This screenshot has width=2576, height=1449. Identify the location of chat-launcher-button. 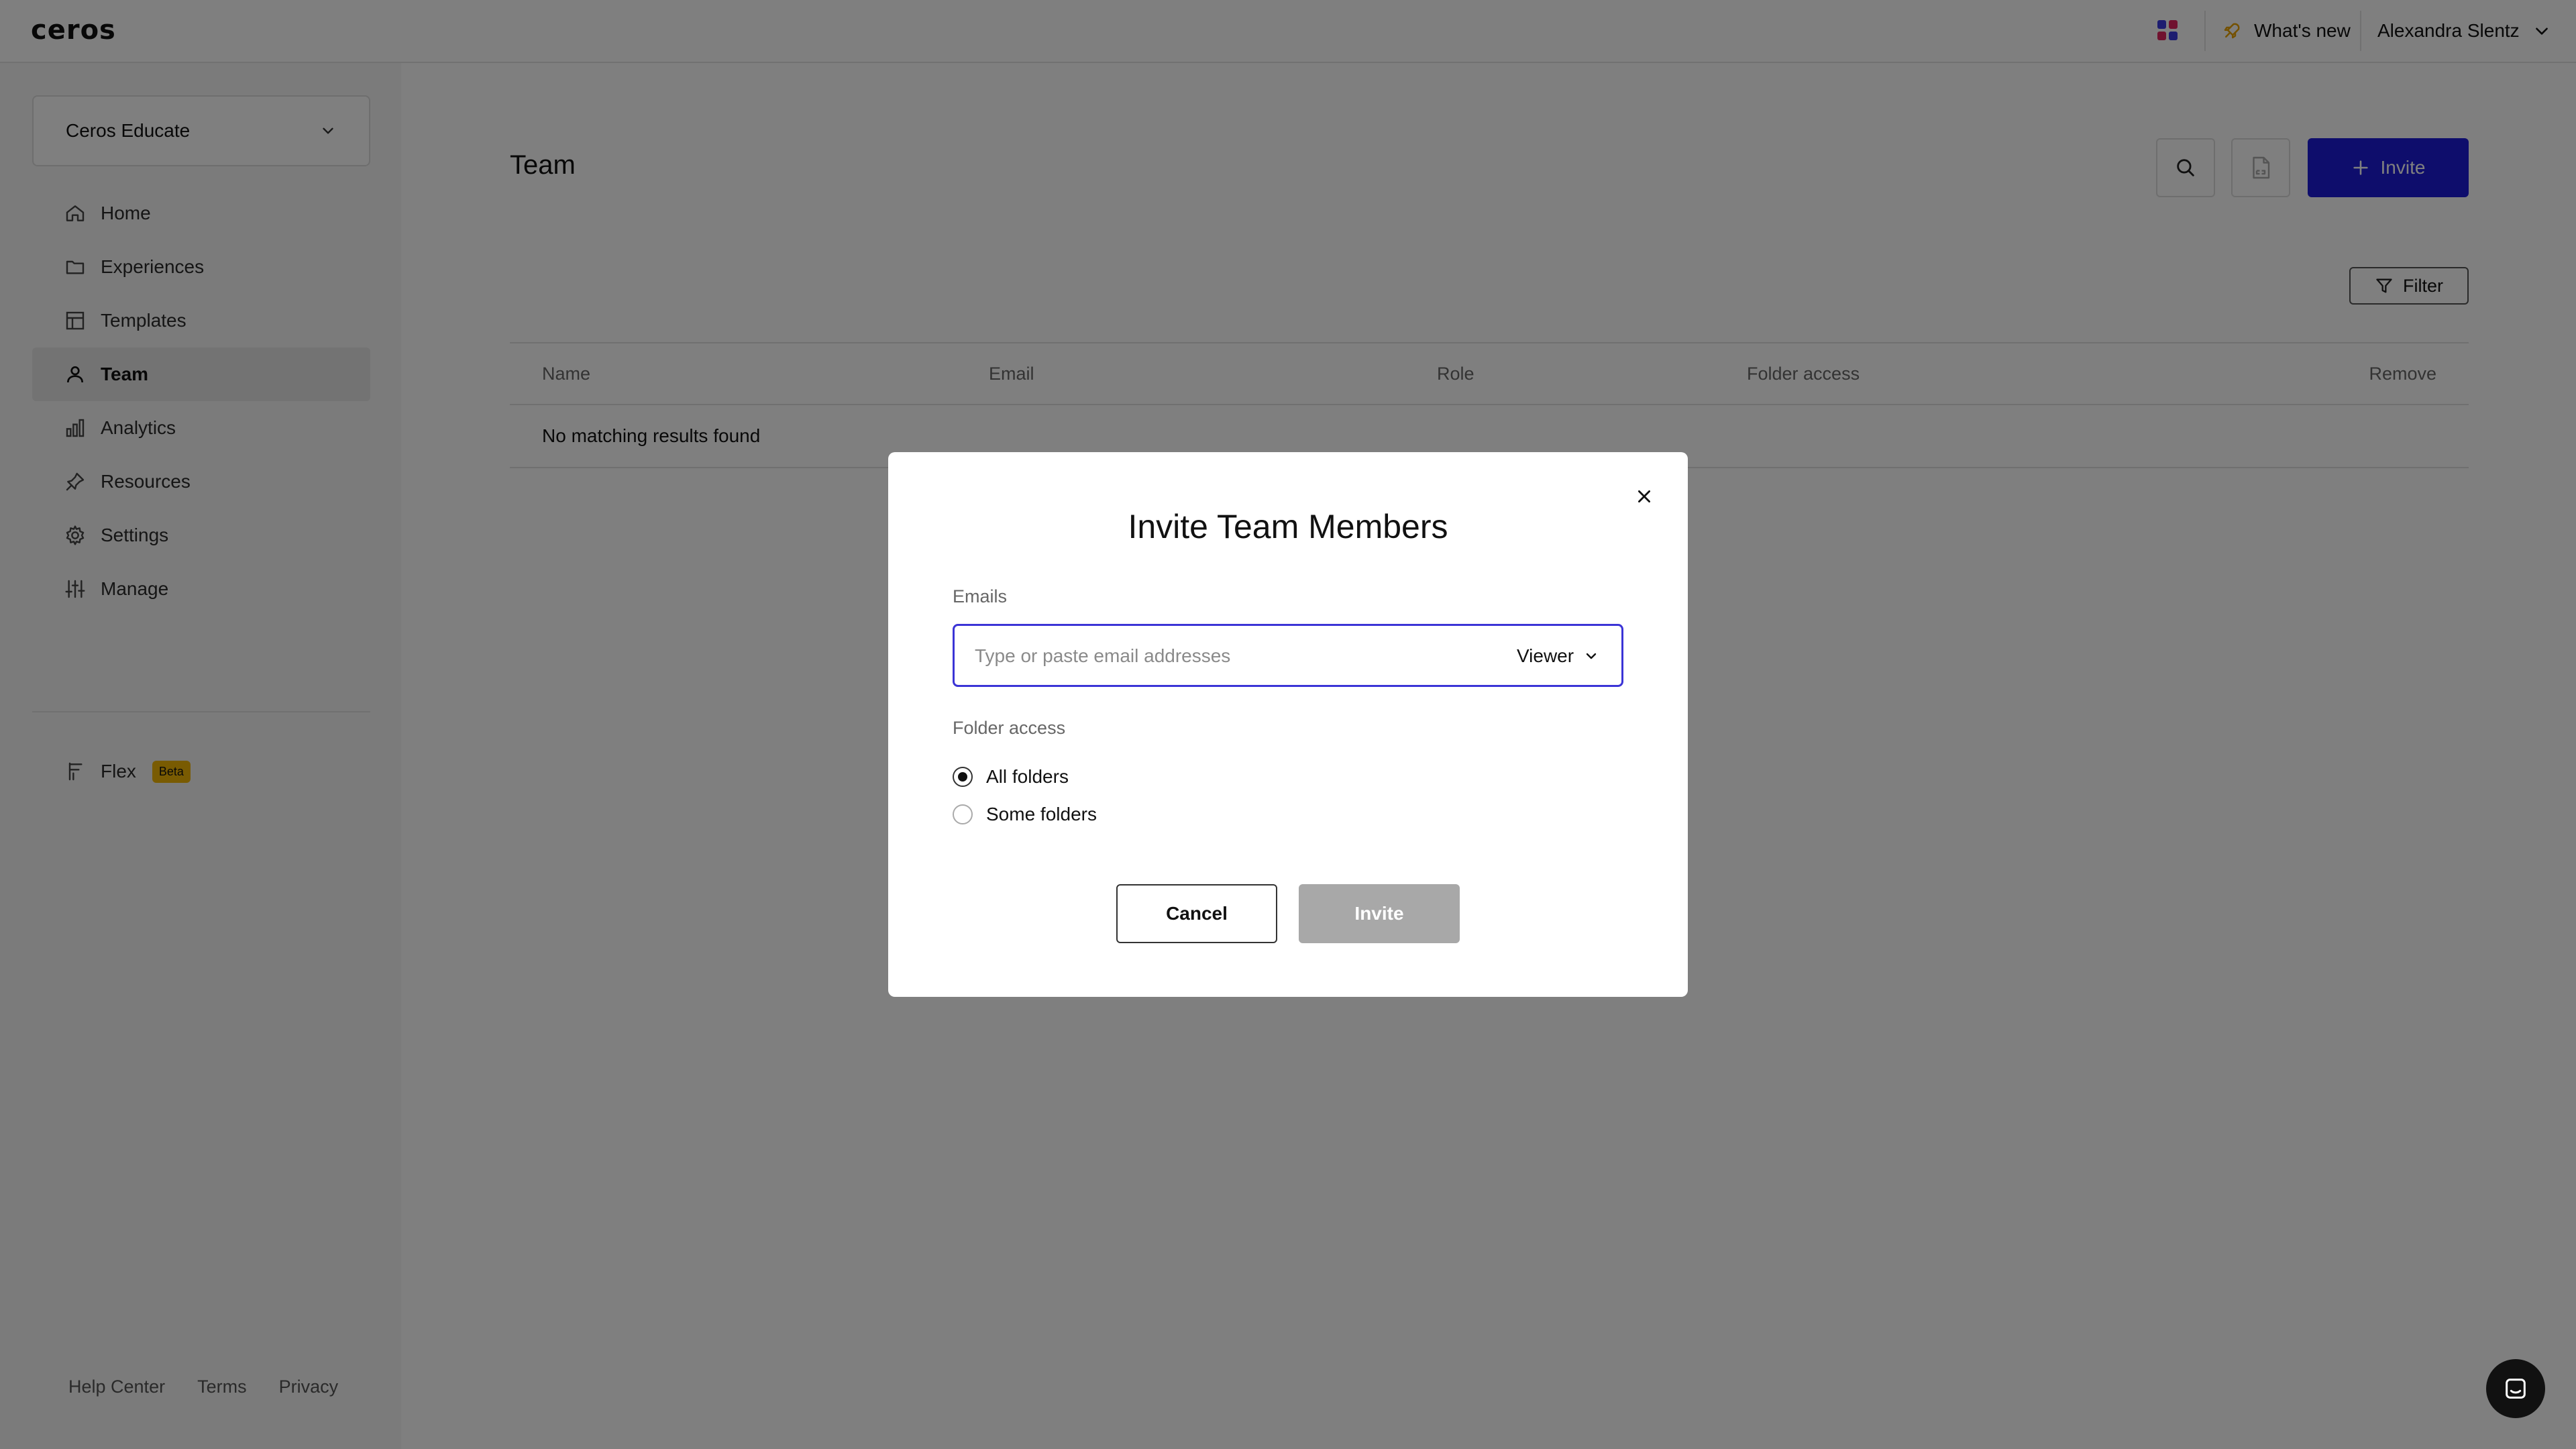
(2515, 1388).